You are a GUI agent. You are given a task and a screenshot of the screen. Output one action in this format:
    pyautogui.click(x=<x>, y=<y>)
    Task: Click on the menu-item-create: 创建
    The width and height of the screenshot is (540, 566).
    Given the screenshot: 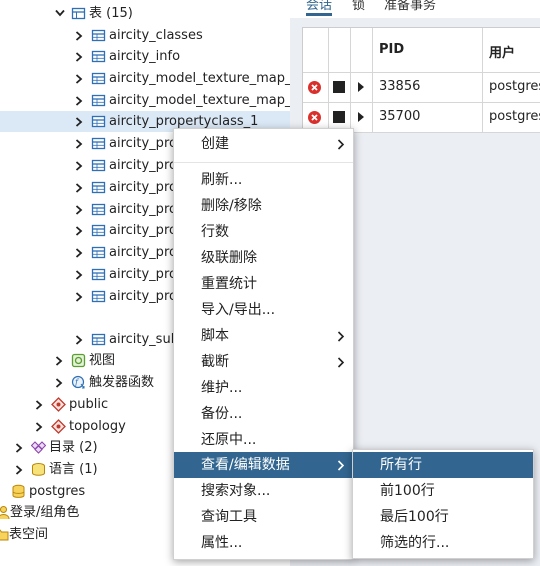 What is the action you would take?
    pyautogui.click(x=263, y=144)
    